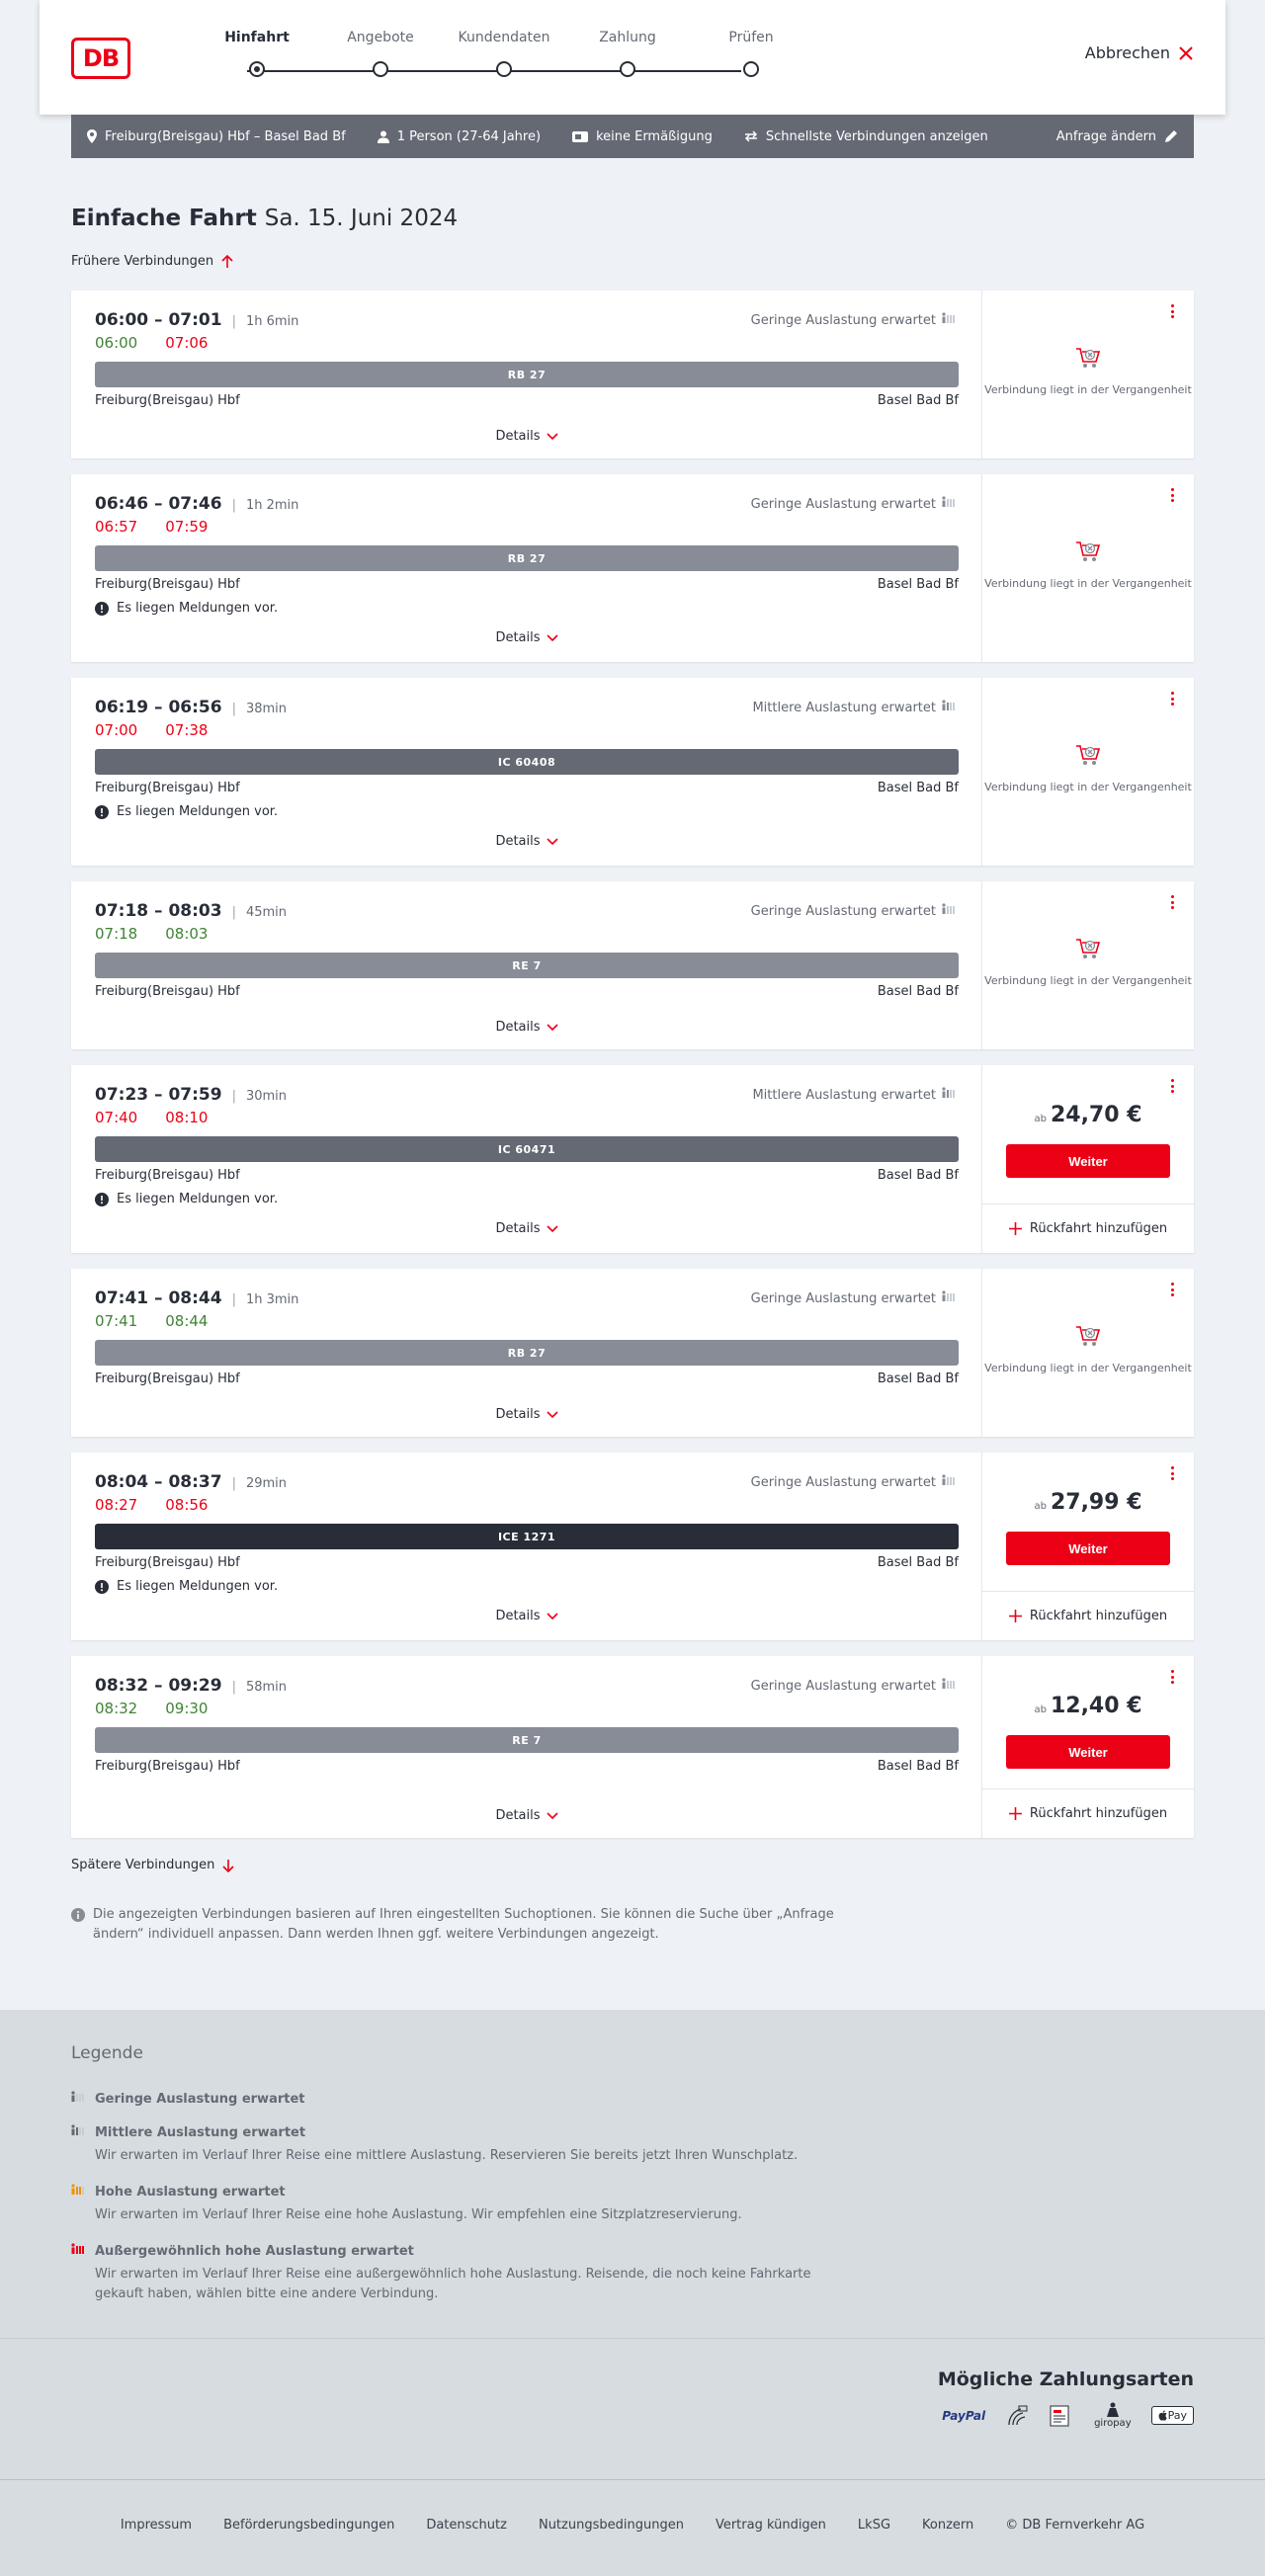 The image size is (1265, 2576). Describe the element at coordinates (1113, 2415) in the screenshot. I see `giropay-icon: giropay` at that location.